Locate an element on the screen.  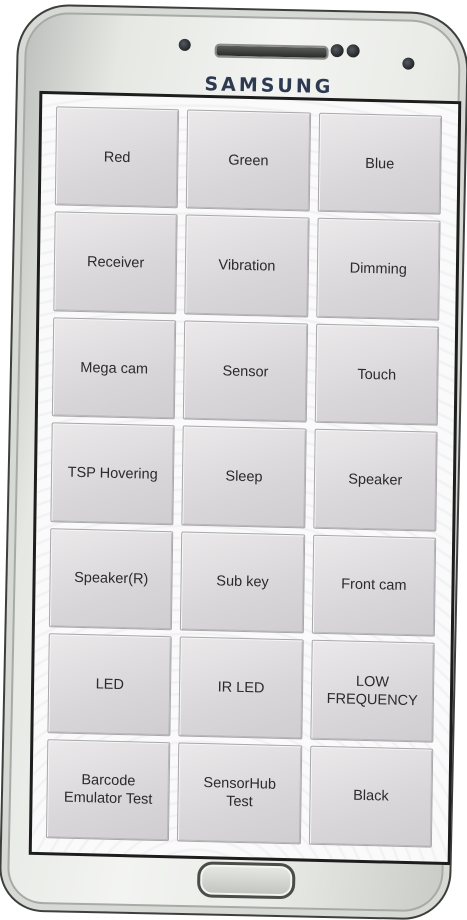
button-label: Black is located at coordinates (371, 796).